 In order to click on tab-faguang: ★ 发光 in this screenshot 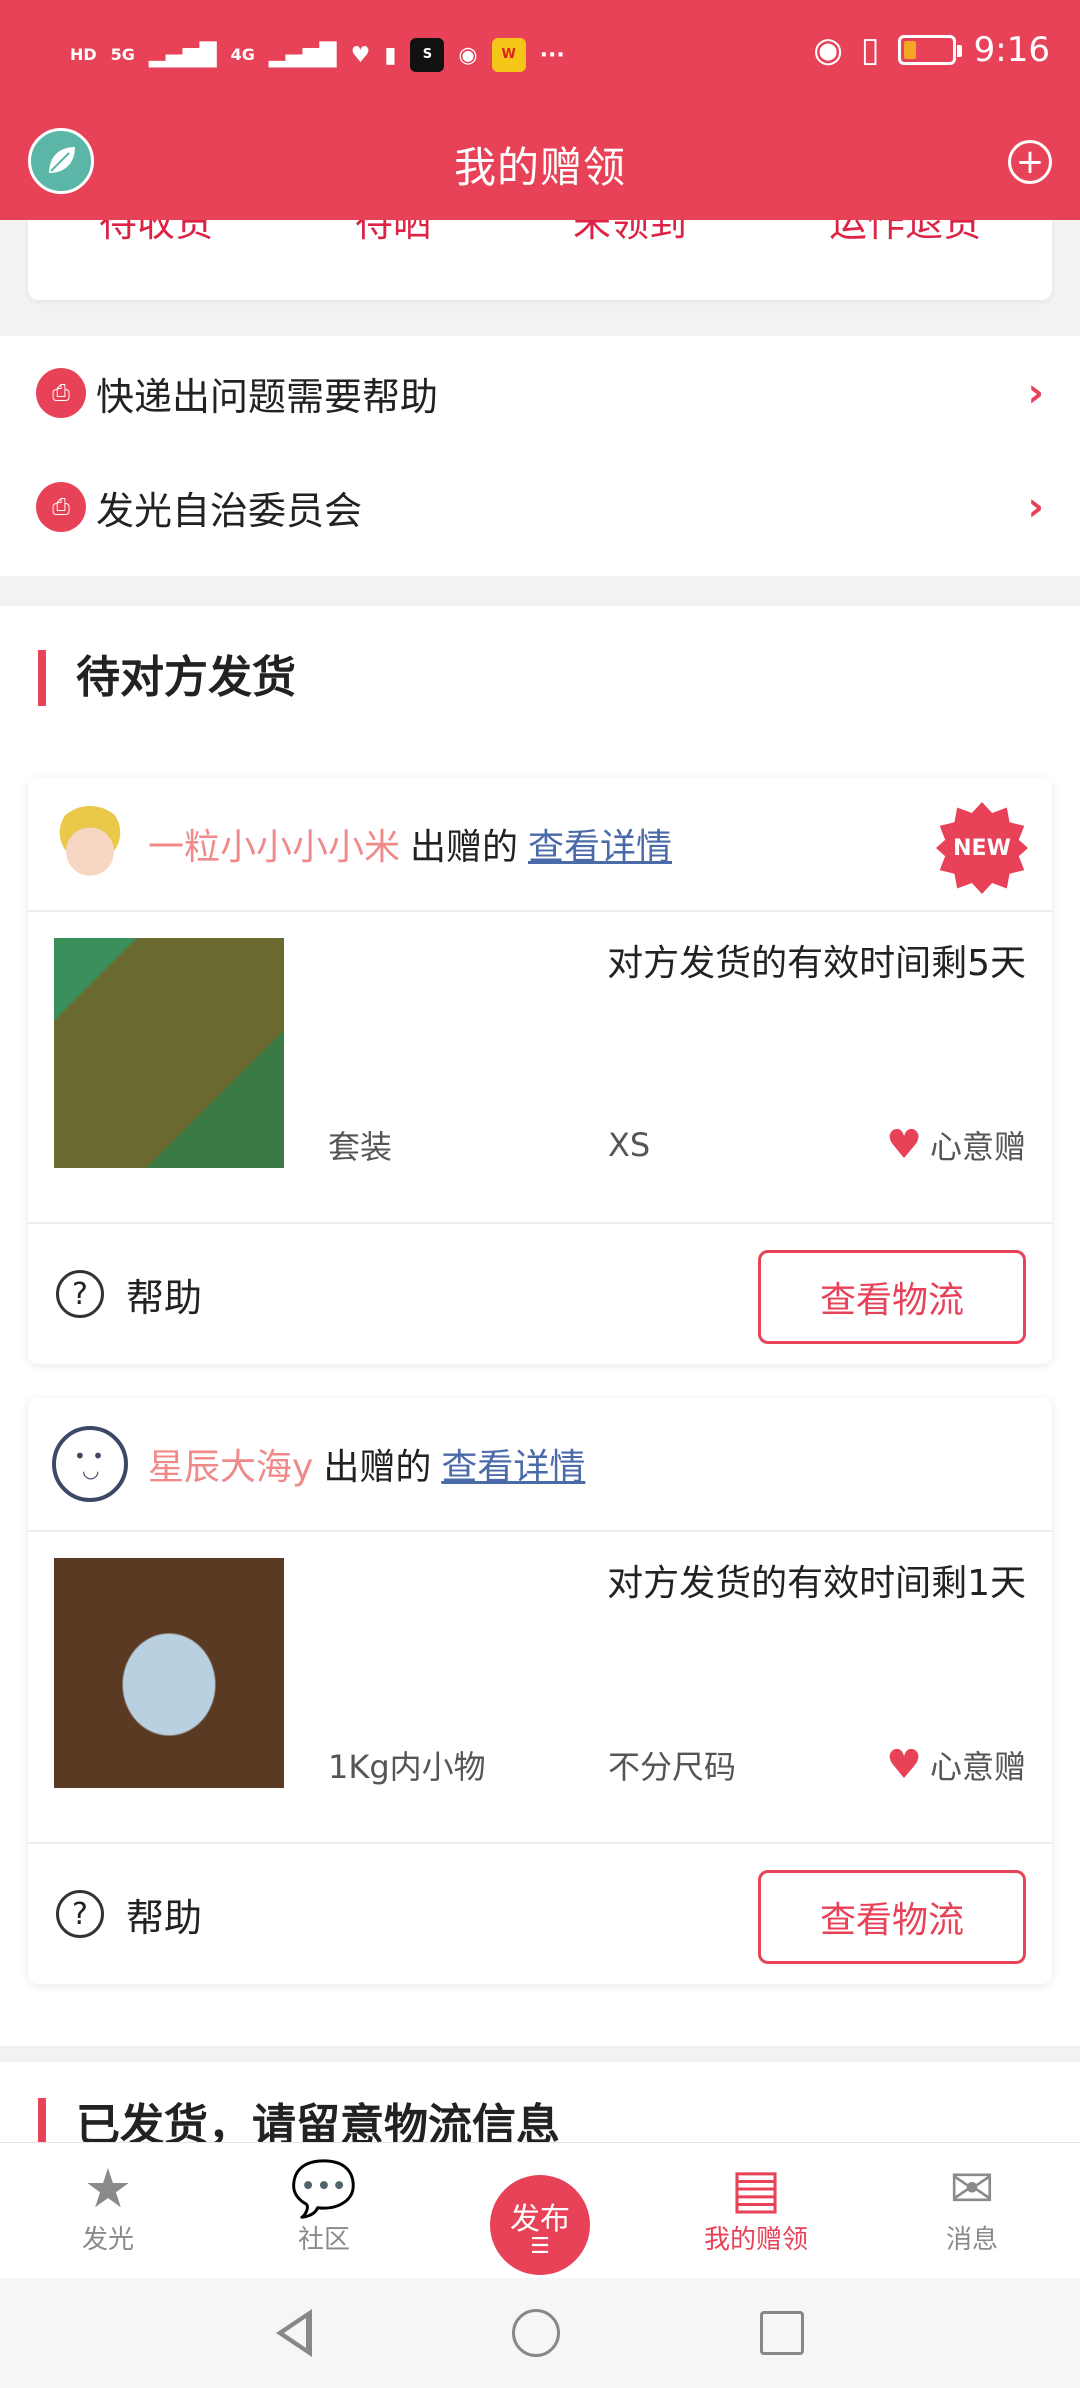, I will do `click(108, 2210)`.